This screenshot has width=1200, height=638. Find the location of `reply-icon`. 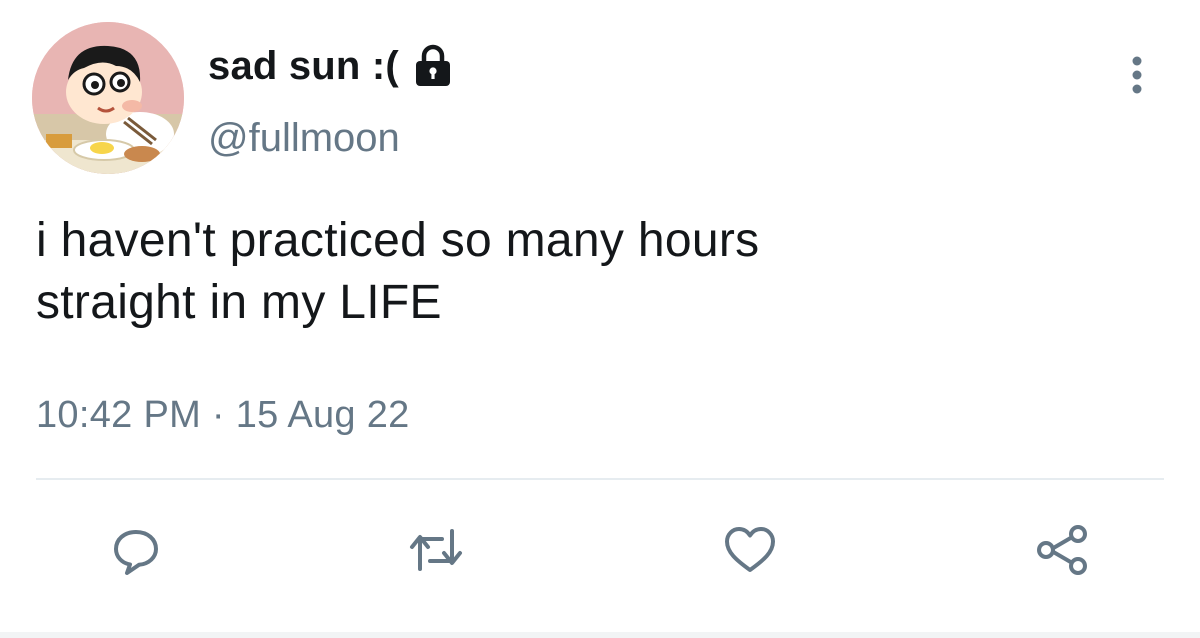

reply-icon is located at coordinates (136, 552).